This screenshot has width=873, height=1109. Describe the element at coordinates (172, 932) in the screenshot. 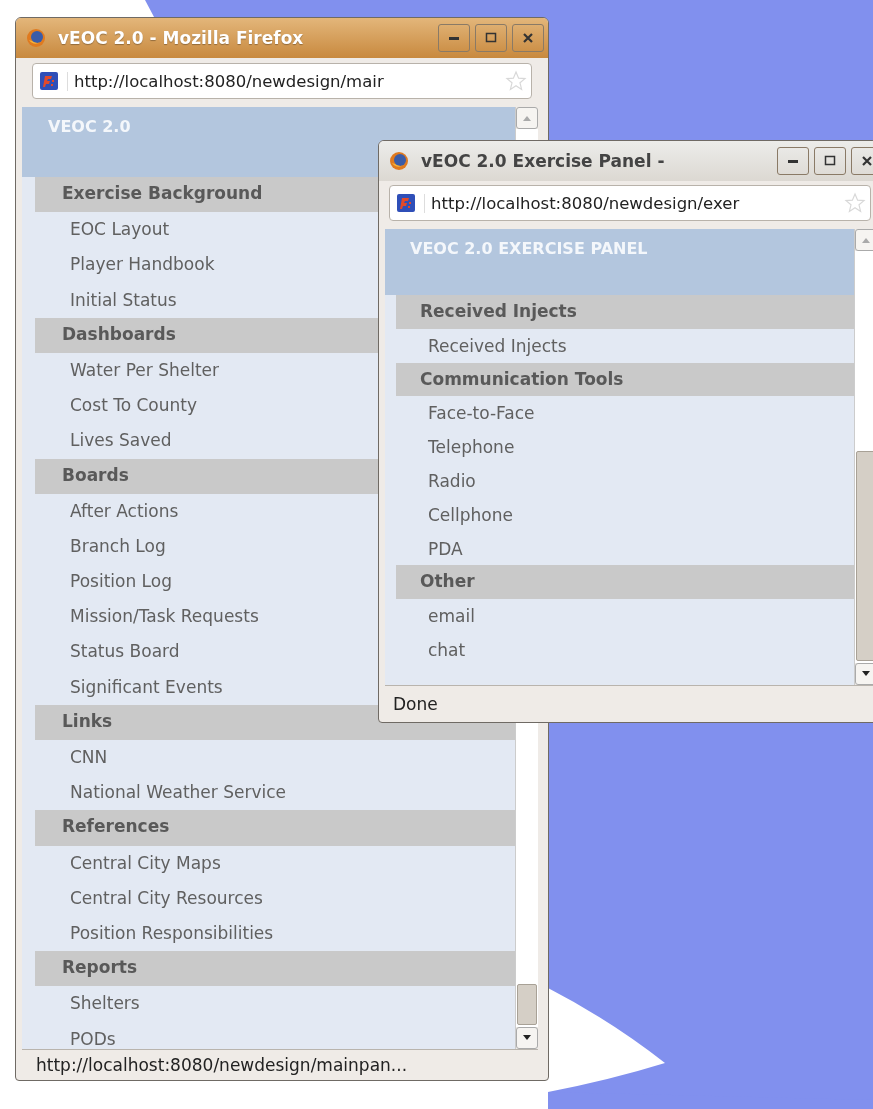

I see `menu-link: Position Responsibilities` at that location.